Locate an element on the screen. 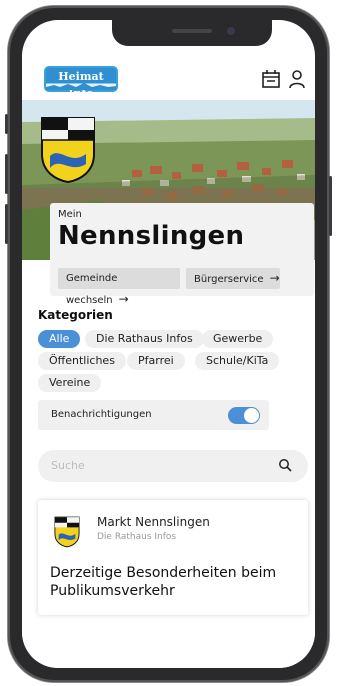 The width and height of the screenshot is (337, 686). bottom-area is located at coordinates (168, 647).